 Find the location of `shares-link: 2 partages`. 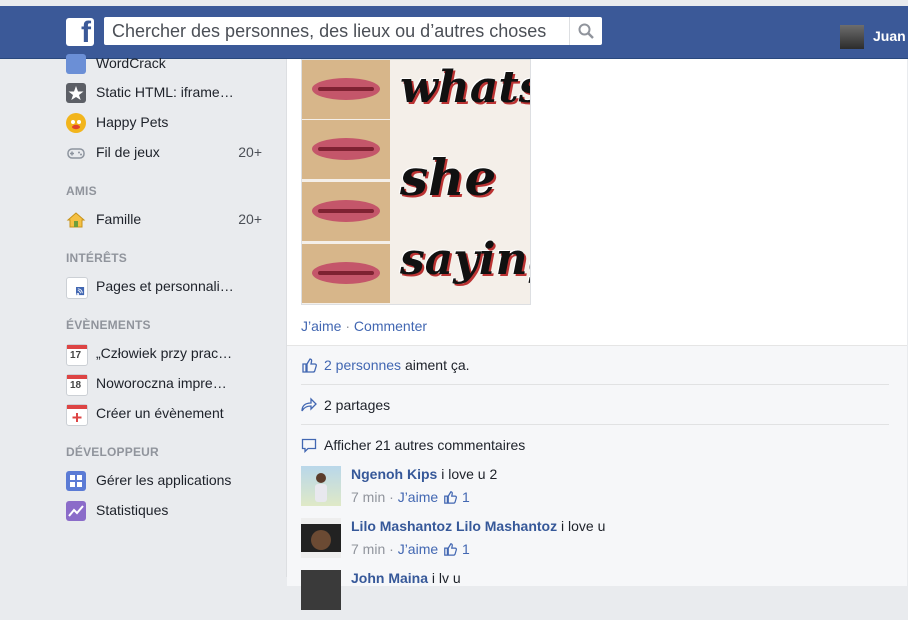

shares-link: 2 partages is located at coordinates (357, 405).